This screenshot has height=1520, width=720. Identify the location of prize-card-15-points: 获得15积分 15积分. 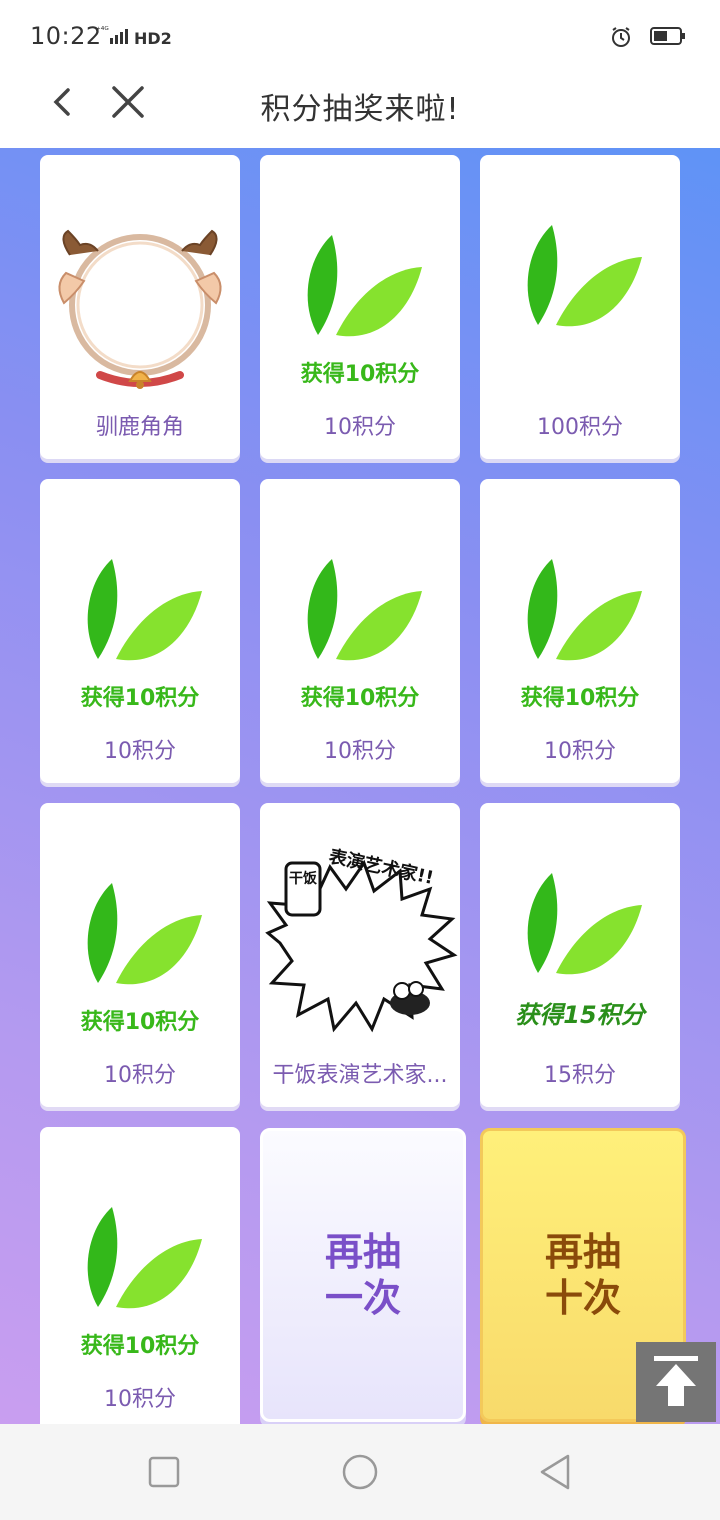
(580, 955).